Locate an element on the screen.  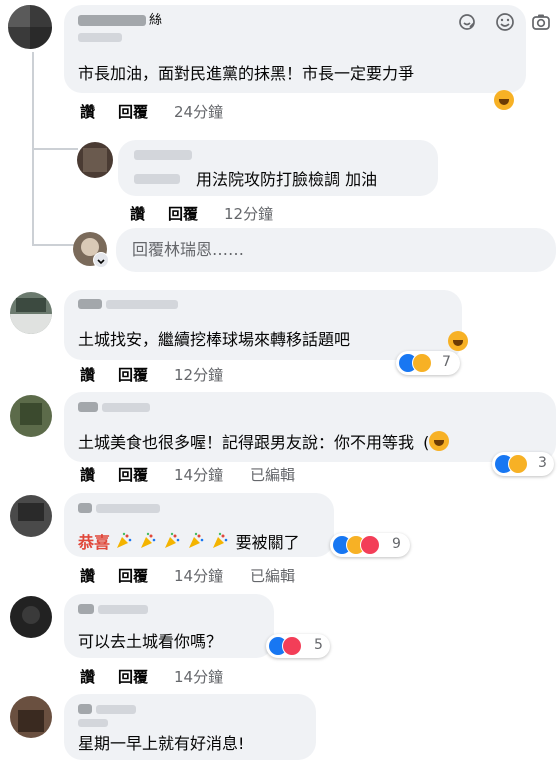
crying-emoji-icon is located at coordinates (439, 441).